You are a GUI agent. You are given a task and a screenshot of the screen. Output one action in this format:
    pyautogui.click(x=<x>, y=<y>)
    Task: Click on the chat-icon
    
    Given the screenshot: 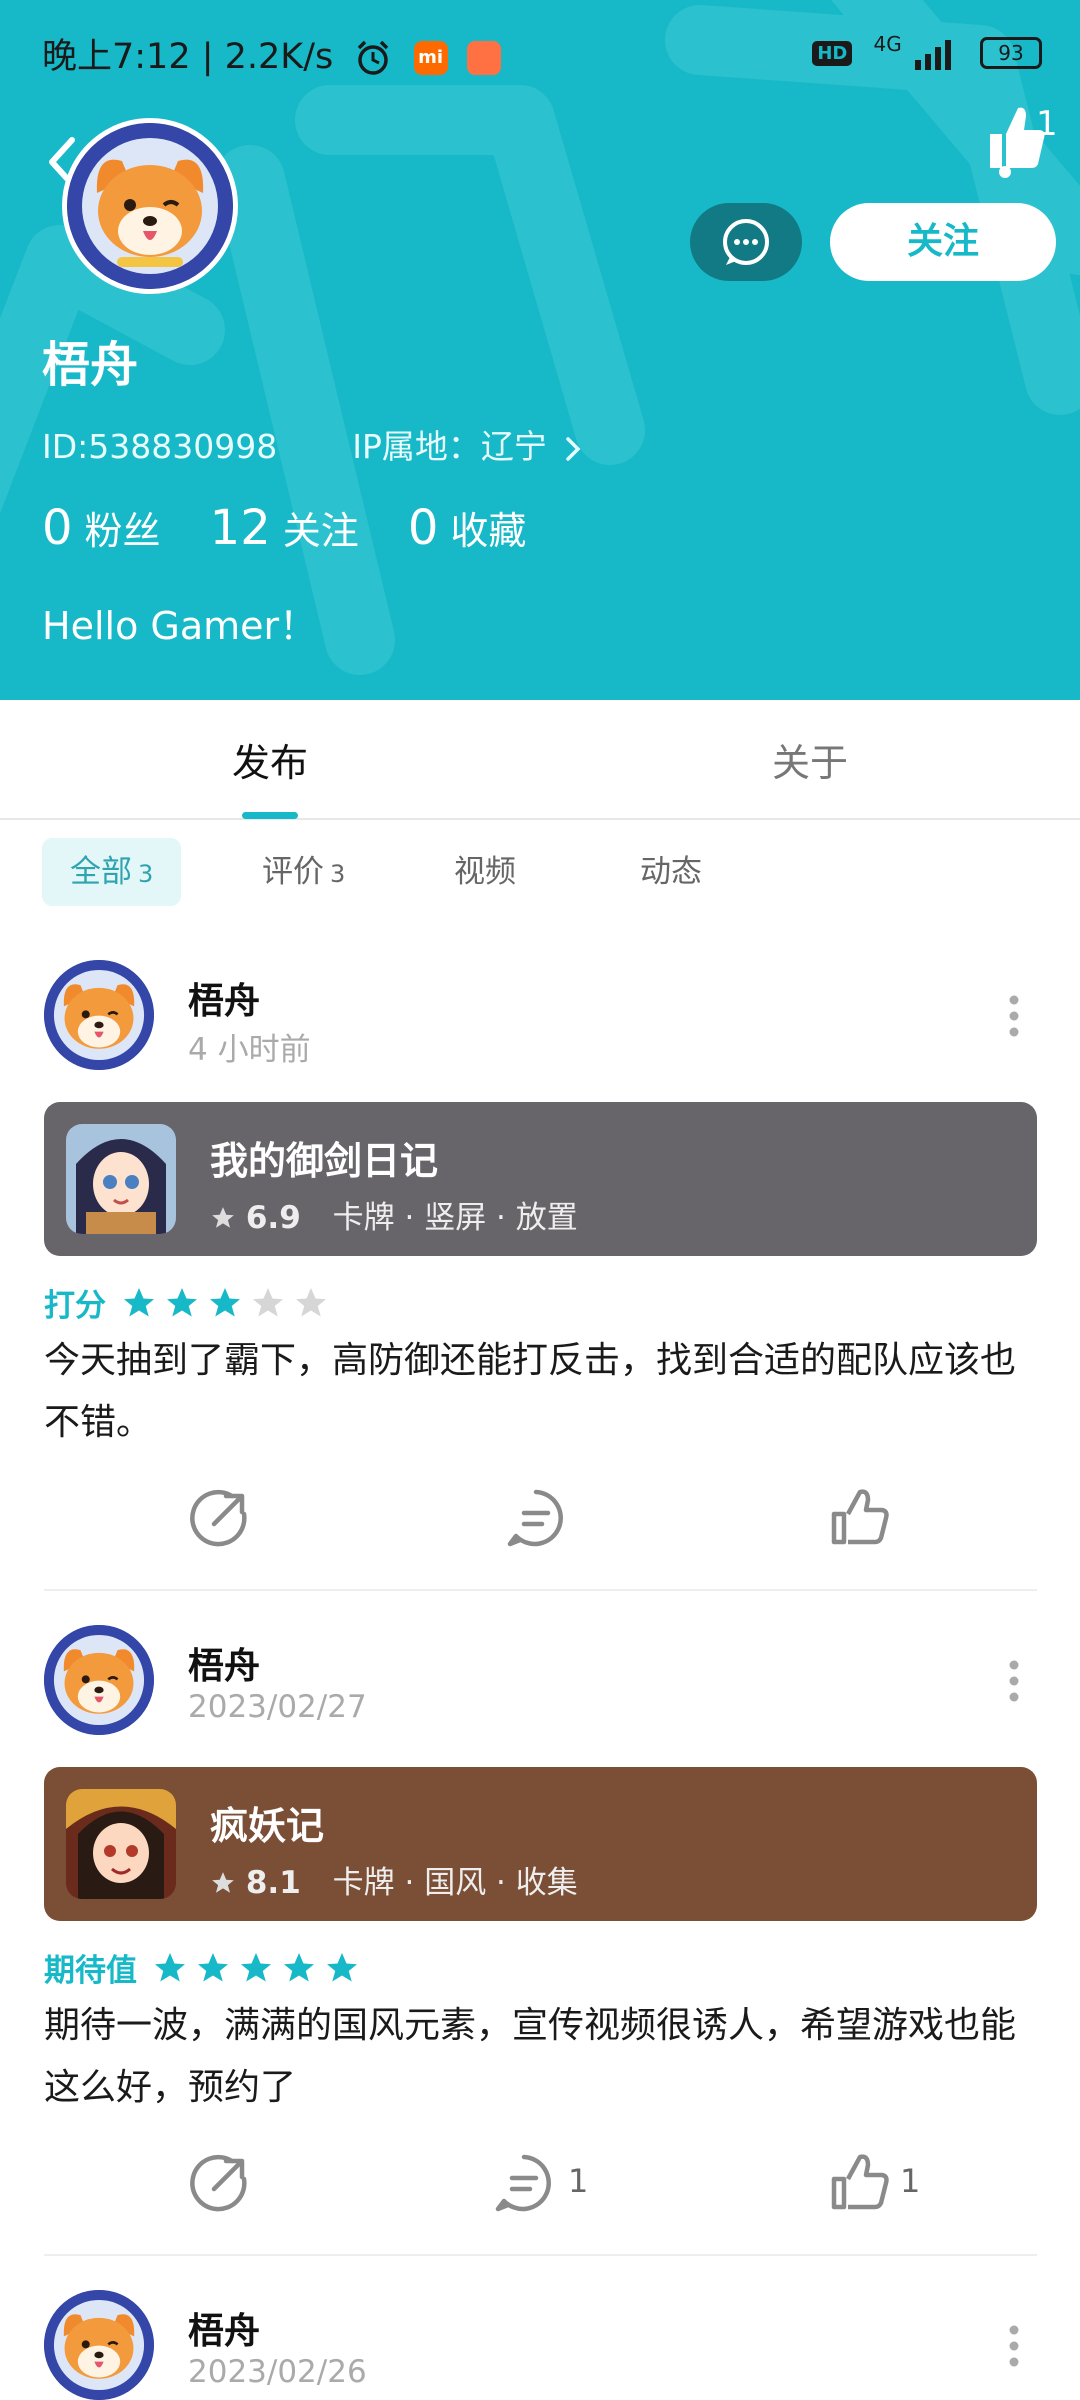 What is the action you would take?
    pyautogui.click(x=746, y=242)
    